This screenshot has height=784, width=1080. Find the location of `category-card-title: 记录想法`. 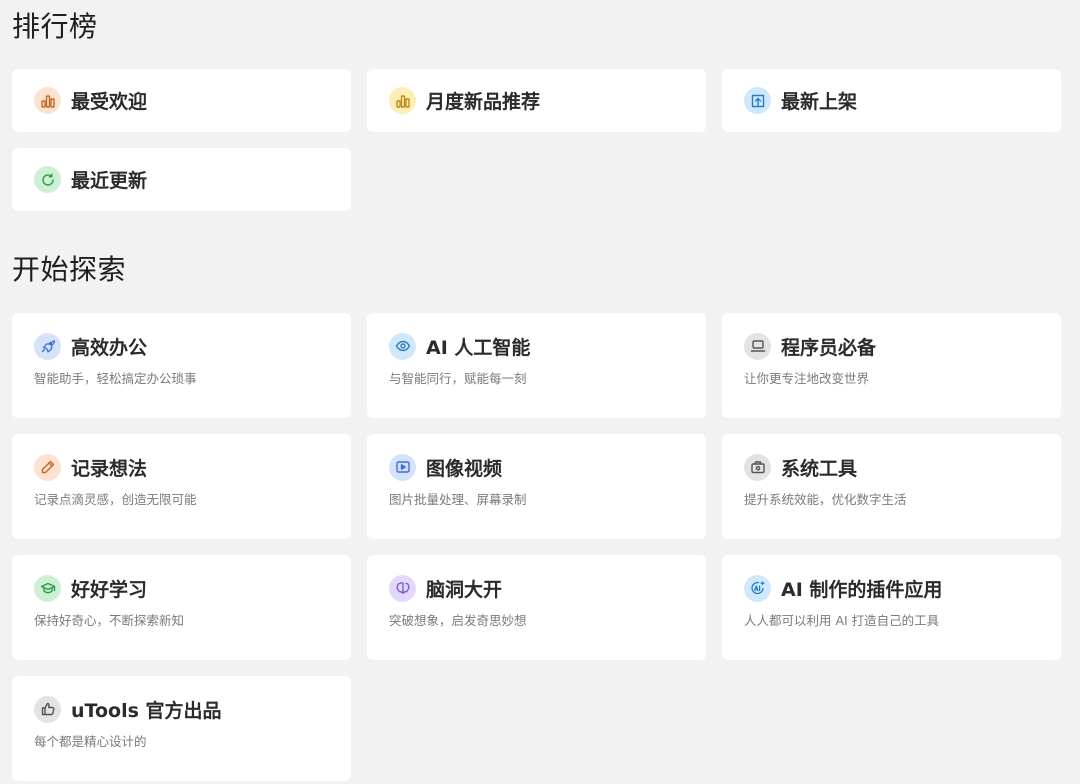

category-card-title: 记录想法 is located at coordinates (109, 468).